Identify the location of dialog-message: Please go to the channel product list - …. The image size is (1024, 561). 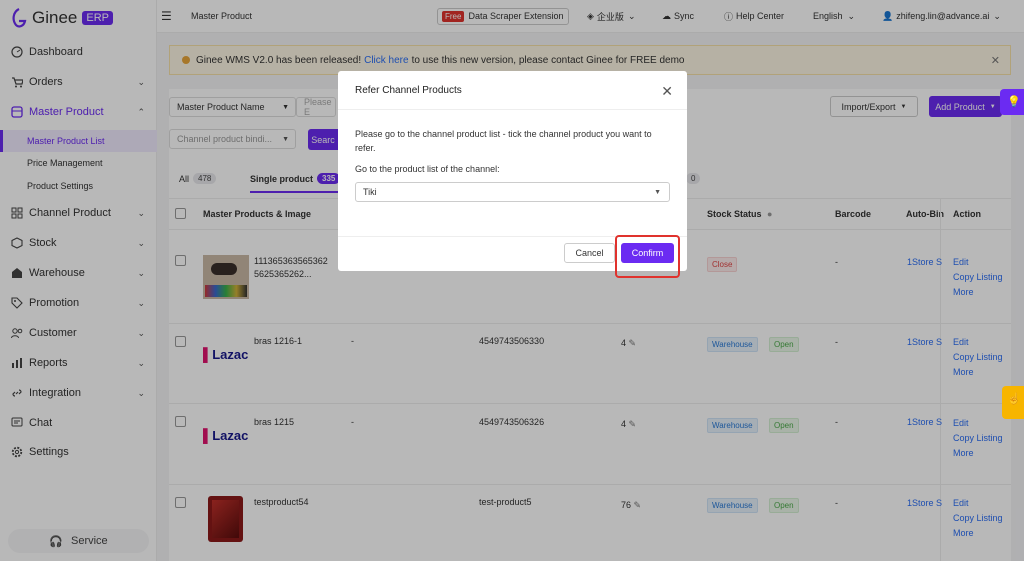
(503, 141).